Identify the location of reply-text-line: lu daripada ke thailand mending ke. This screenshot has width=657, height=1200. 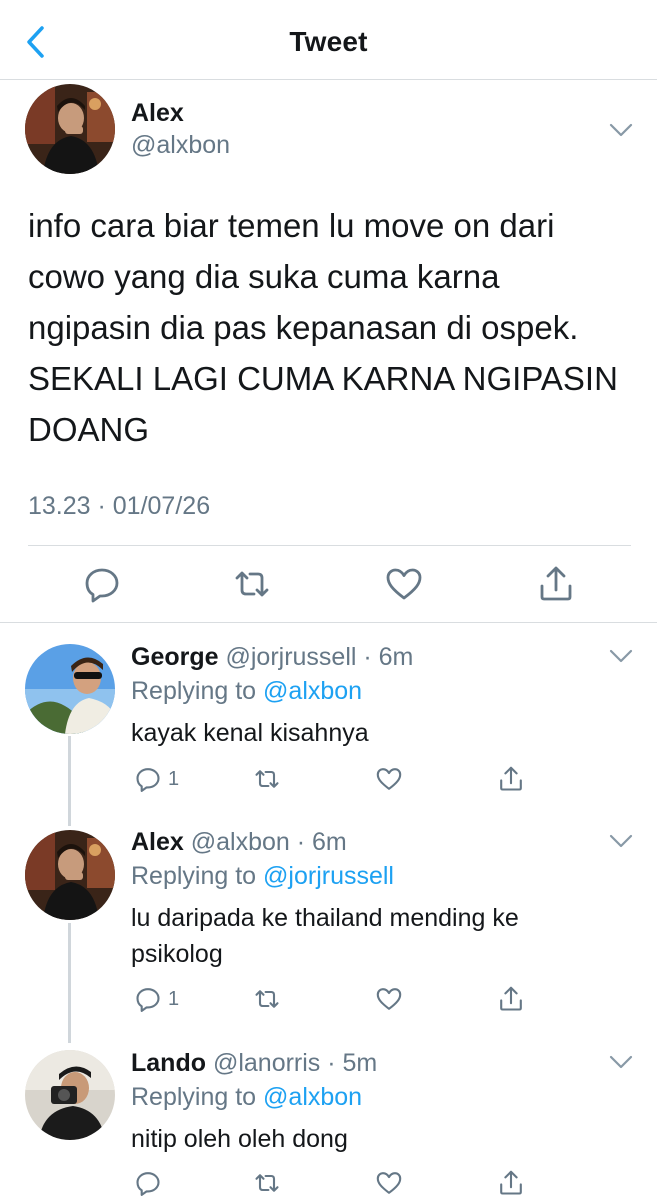
(325, 918).